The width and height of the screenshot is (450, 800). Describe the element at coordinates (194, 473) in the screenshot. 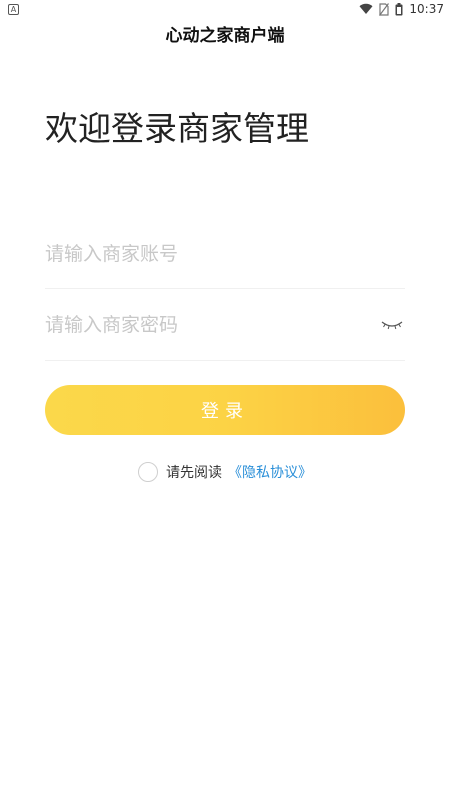

I see `agreement-text: 请先阅读` at that location.